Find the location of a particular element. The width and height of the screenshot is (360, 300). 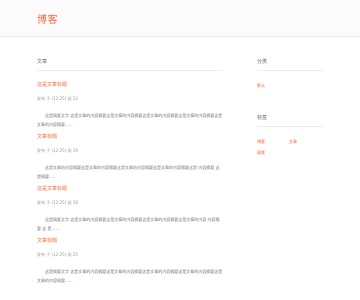

sidebar-tag-link: 博客 is located at coordinates (261, 141).